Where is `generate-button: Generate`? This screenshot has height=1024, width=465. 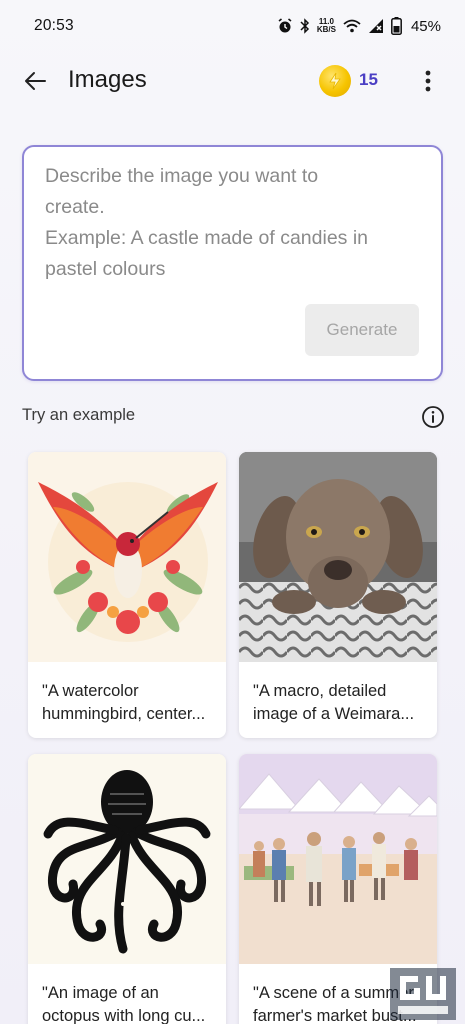
generate-button: Generate is located at coordinates (362, 330).